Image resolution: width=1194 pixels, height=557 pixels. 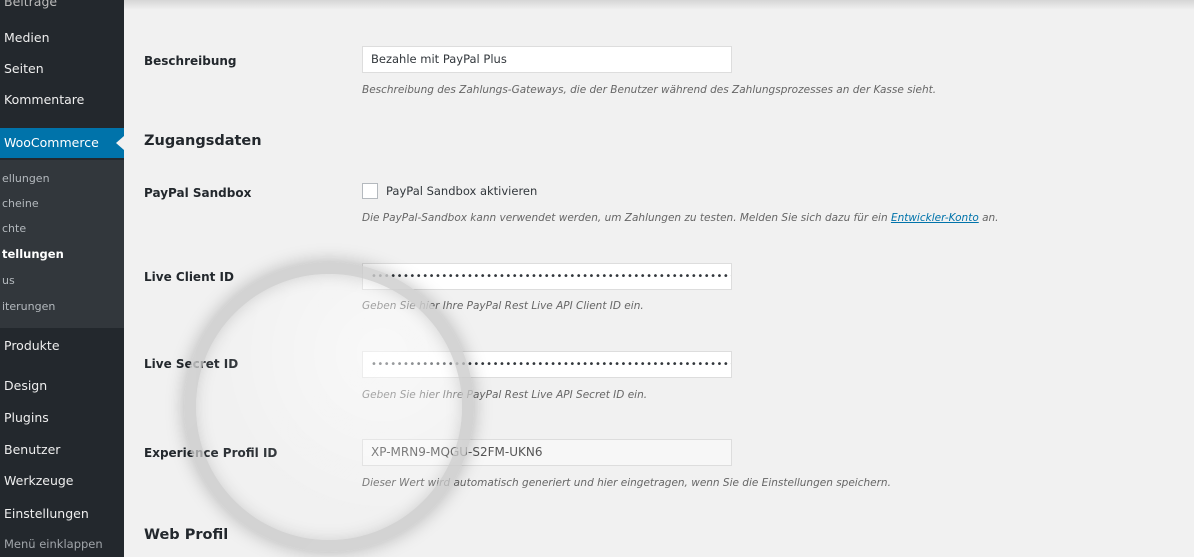 What do you see at coordinates (62, 142) in the screenshot?
I see `sidebar-item-woocommerce: WooCommerce` at bounding box center [62, 142].